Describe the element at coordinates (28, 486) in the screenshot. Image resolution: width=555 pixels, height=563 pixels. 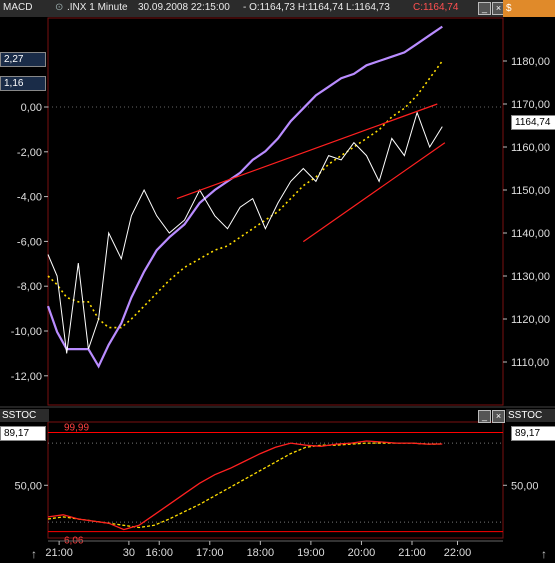
I see `sub-left-tick-label: 50,00` at that location.